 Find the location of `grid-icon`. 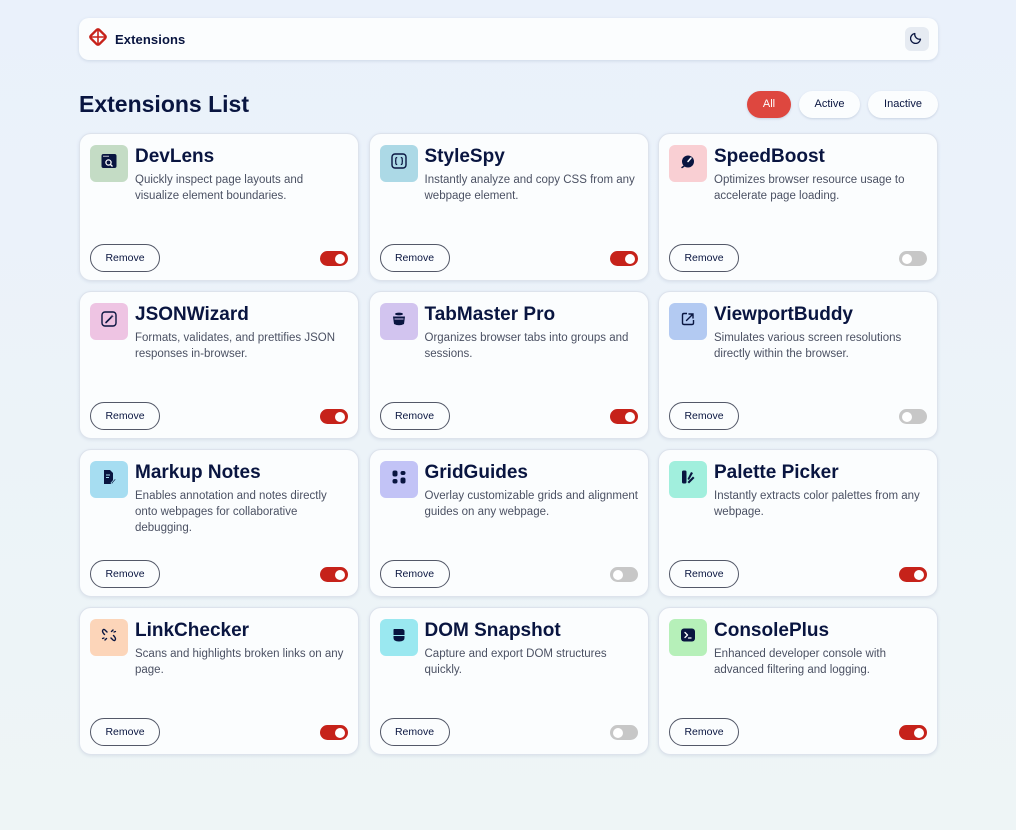

grid-icon is located at coordinates (399, 479).